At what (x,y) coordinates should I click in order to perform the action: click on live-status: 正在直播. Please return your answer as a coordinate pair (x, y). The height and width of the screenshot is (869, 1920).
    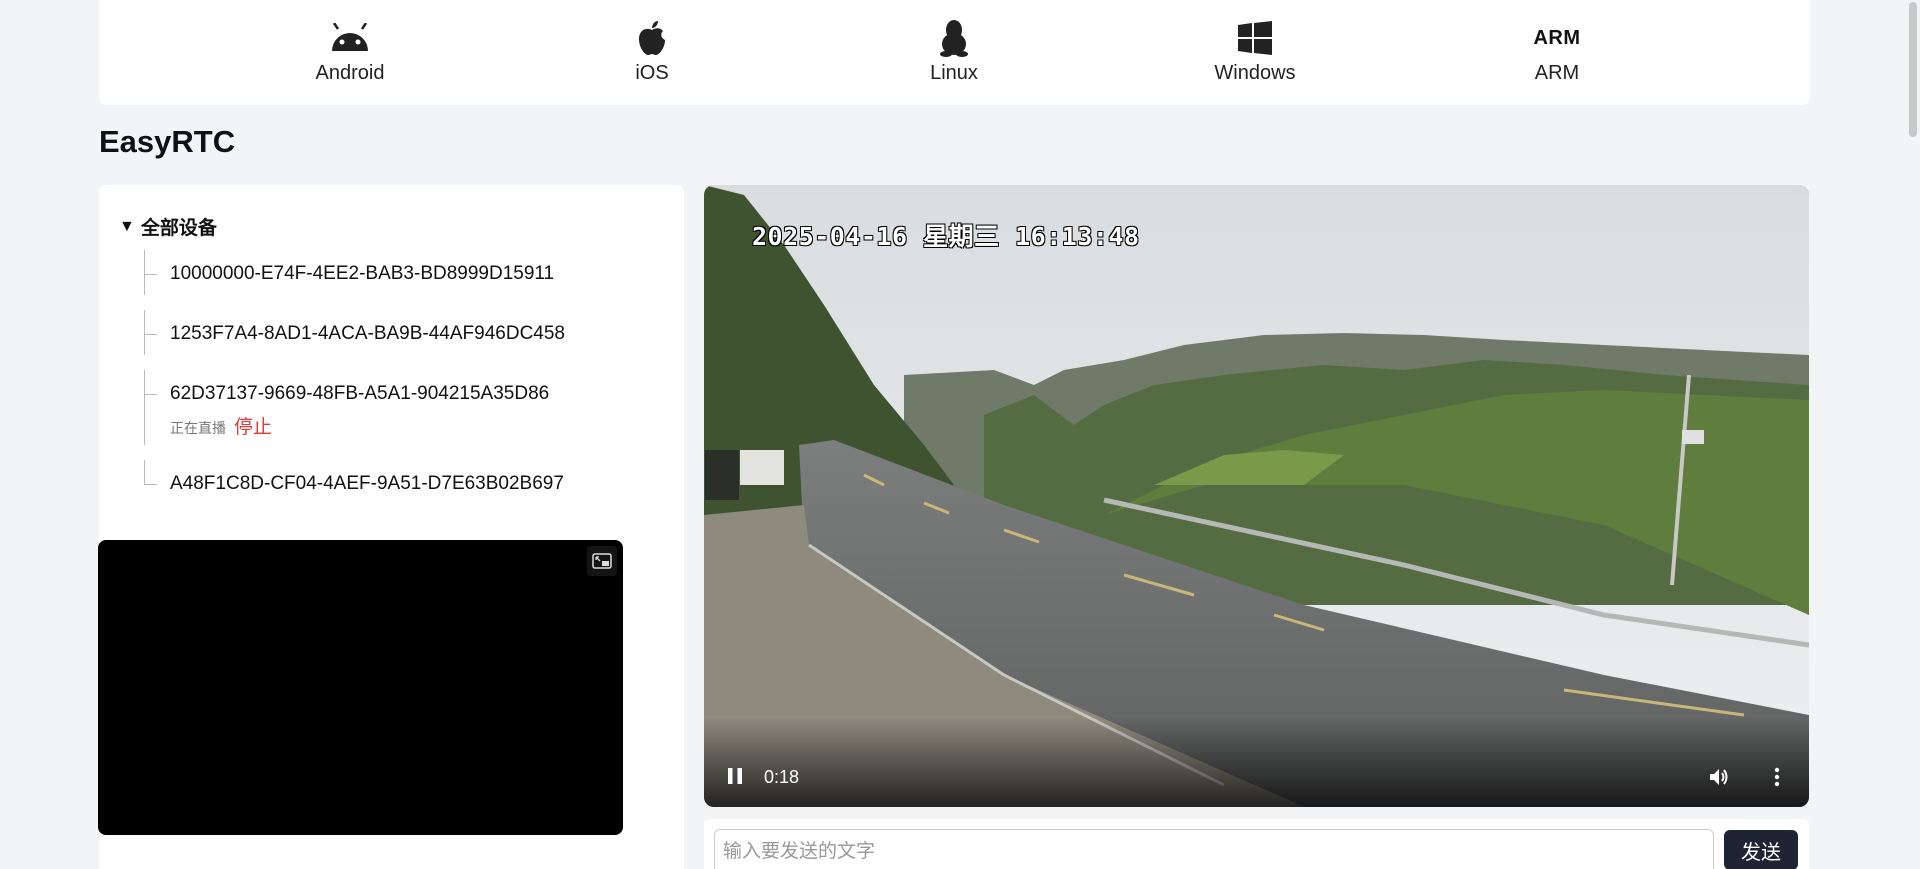
    Looking at the image, I should click on (198, 428).